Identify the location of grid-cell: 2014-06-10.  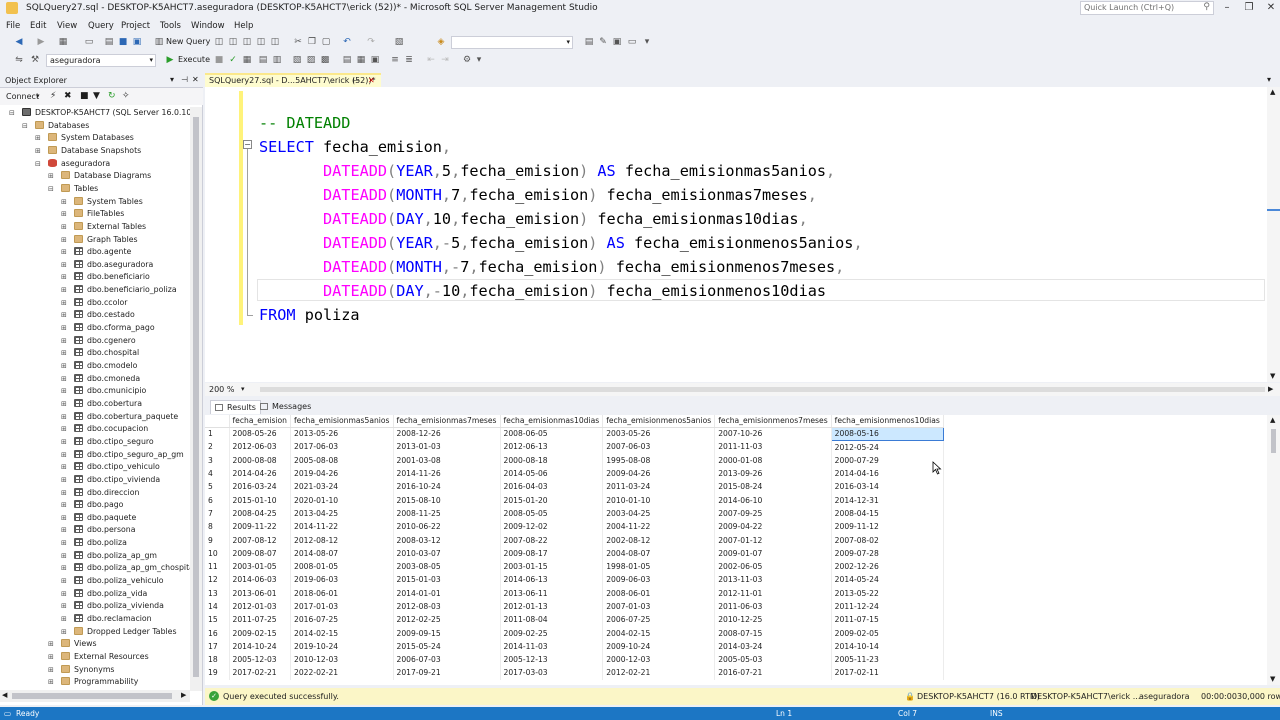
(773, 500).